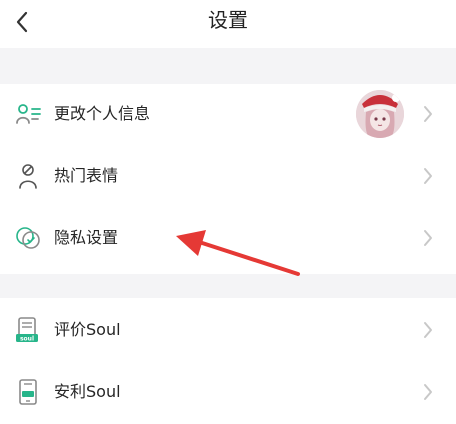 The image size is (456, 424). What do you see at coordinates (86, 237) in the screenshot?
I see `row-label: 隐私设置` at bounding box center [86, 237].